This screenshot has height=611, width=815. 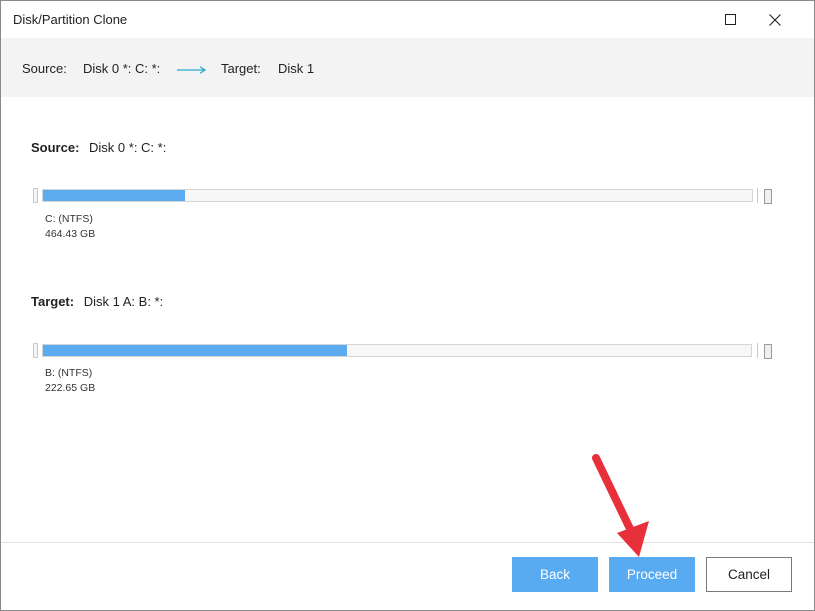 I want to click on target-partition-bar, so click(x=397, y=350).